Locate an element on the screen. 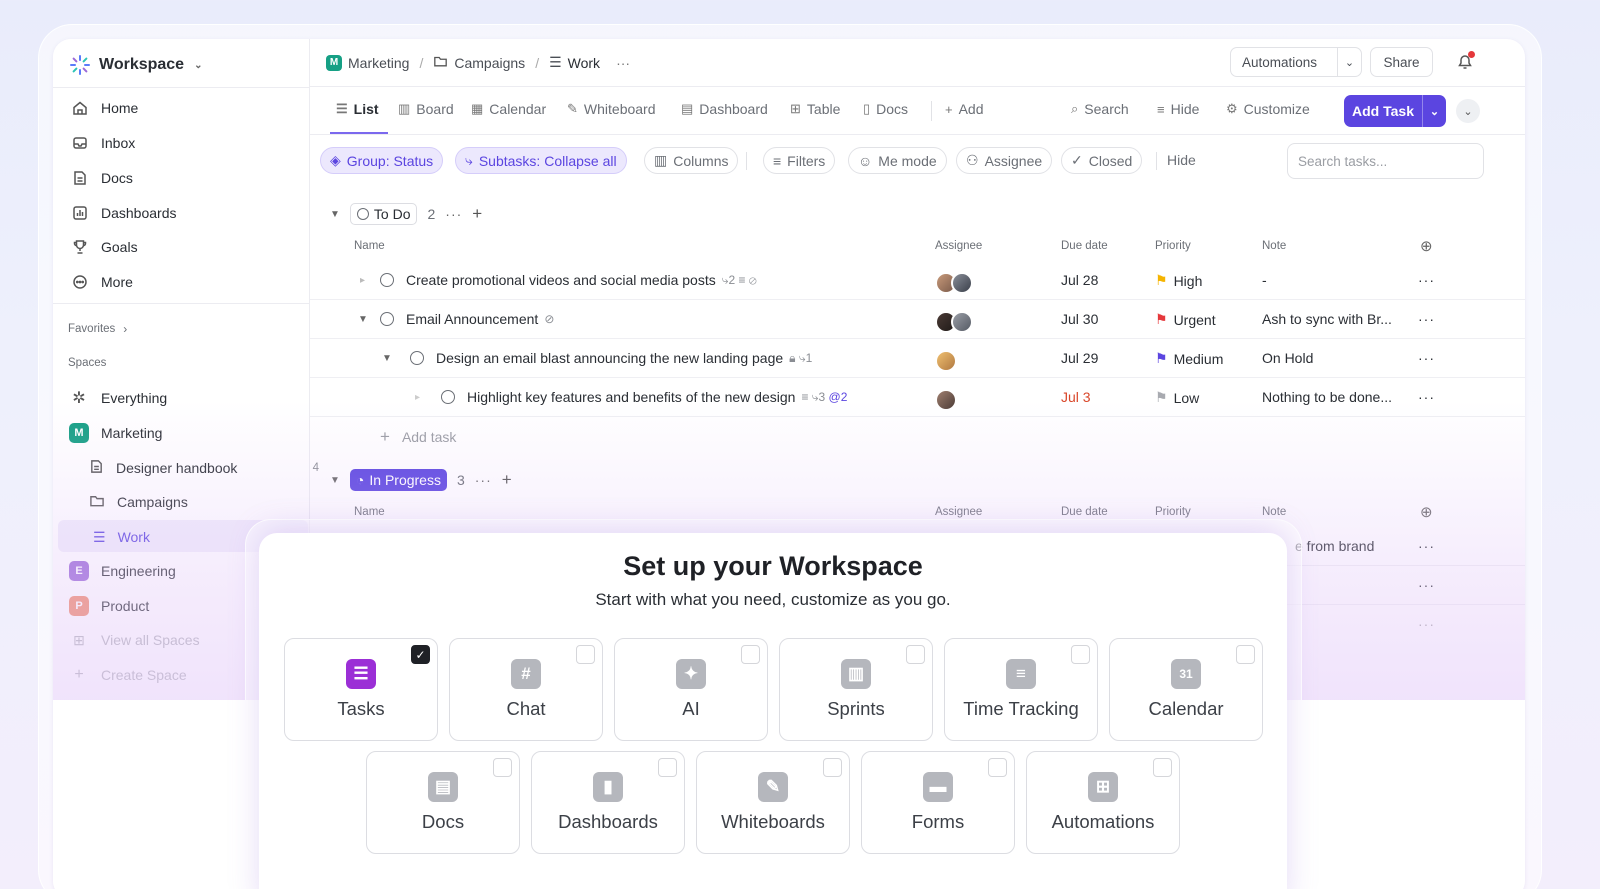  due-date: Jul 28 is located at coordinates (1079, 280).